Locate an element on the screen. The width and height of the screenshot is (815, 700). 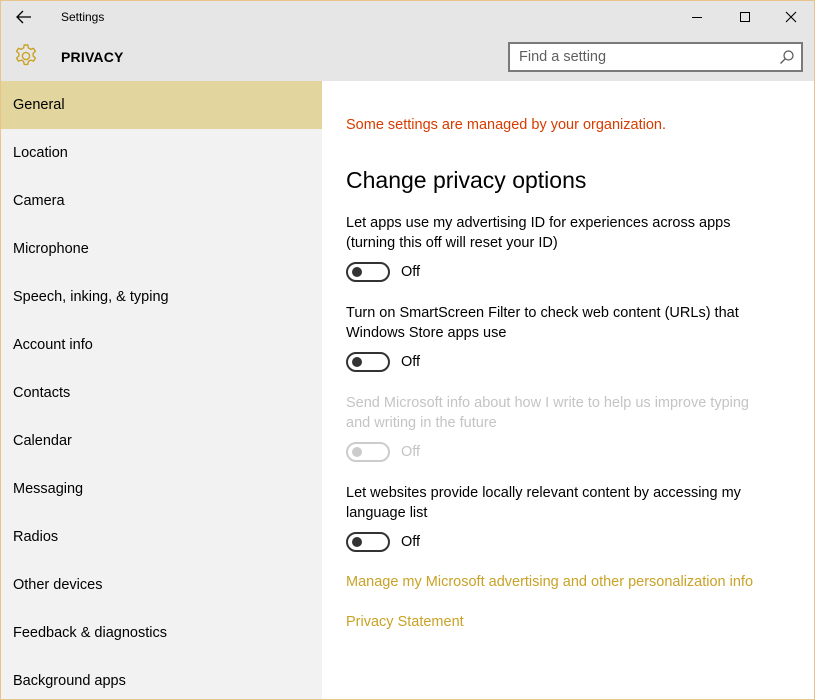
sidebar-item-label: General is located at coordinates (39, 105).